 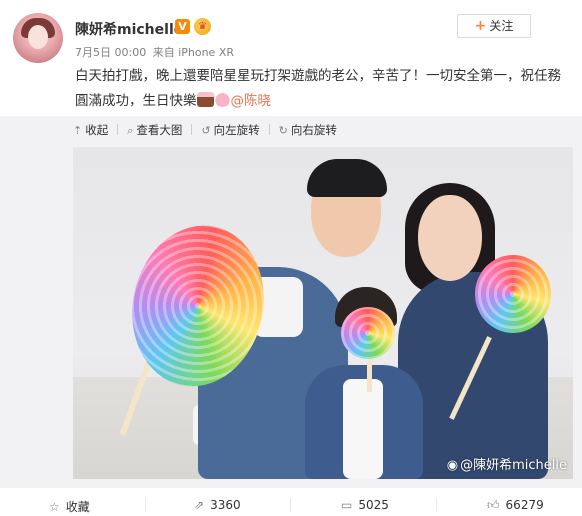 I want to click on watermark-text: @陳妍希michelle, so click(x=513, y=465).